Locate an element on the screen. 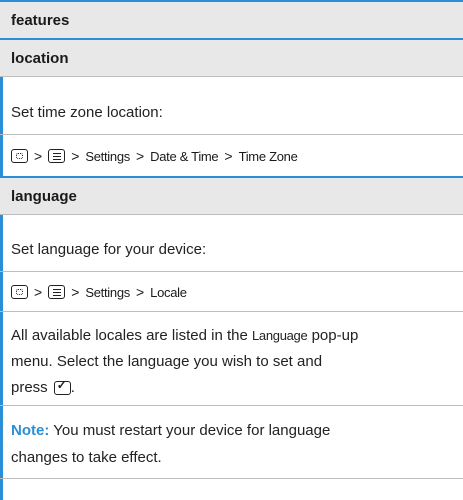 Image resolution: width=463 pixels, height=500 pixels. text-run: pop-up is located at coordinates (333, 335).